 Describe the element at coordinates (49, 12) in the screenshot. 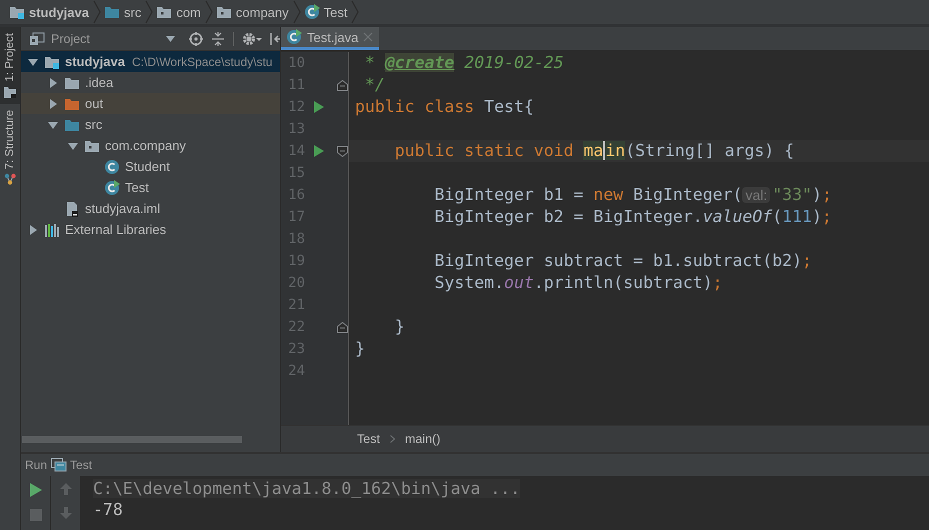

I see `breadcrumb-item: studyjava` at that location.